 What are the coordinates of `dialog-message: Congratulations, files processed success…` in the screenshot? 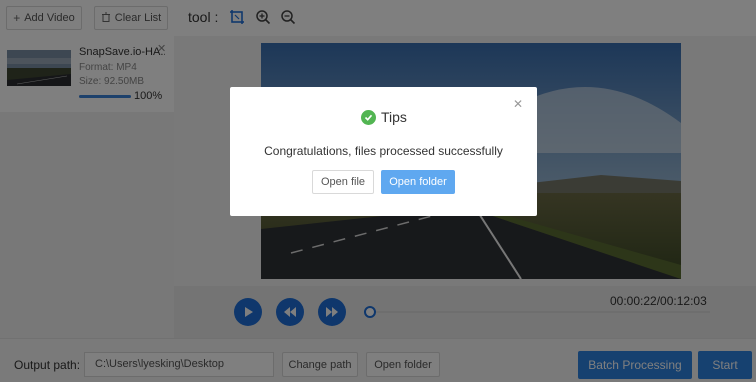 It's located at (383, 151).